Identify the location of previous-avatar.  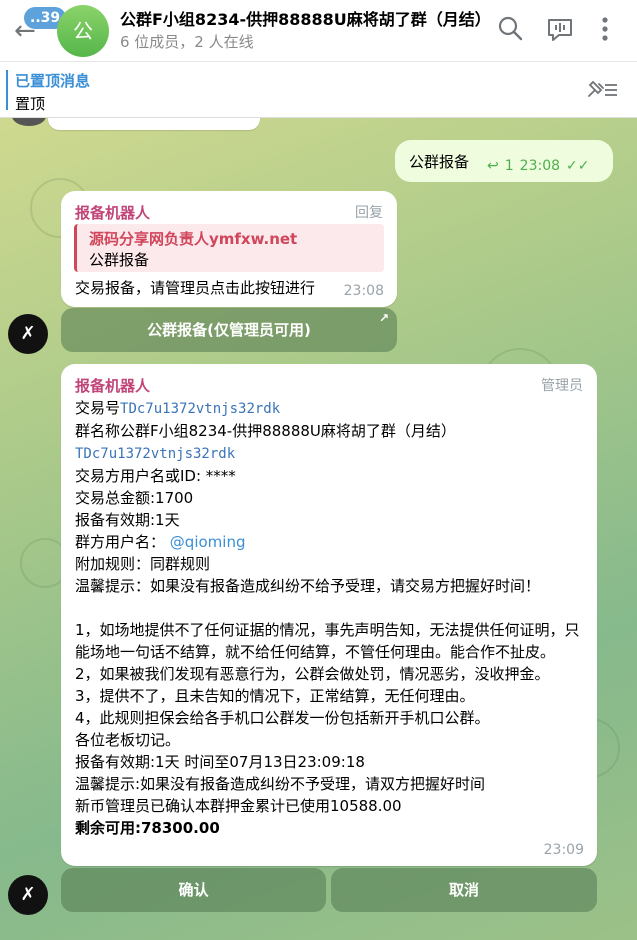
(29, 122).